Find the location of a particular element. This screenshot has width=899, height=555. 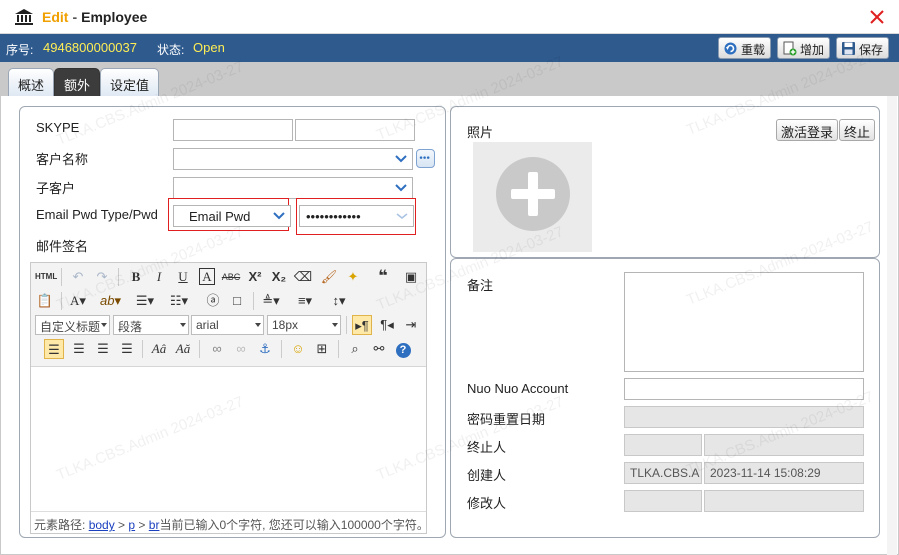

tab-settings: 设定值 is located at coordinates (130, 82).